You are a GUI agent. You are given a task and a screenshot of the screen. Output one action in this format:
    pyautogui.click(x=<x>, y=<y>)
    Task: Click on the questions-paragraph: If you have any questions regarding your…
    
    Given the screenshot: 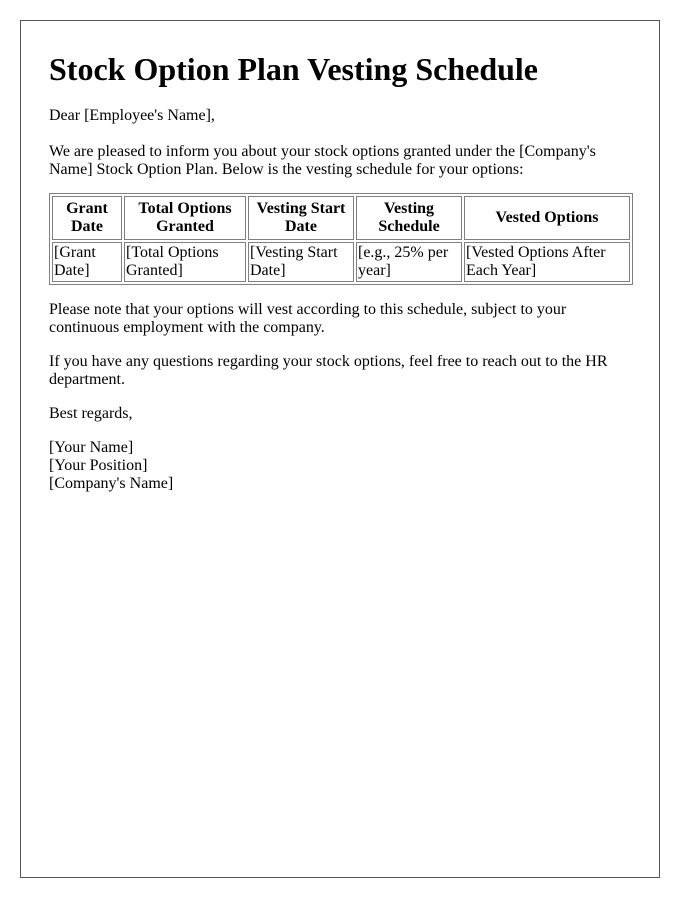 What is the action you would take?
    pyautogui.click(x=328, y=370)
    